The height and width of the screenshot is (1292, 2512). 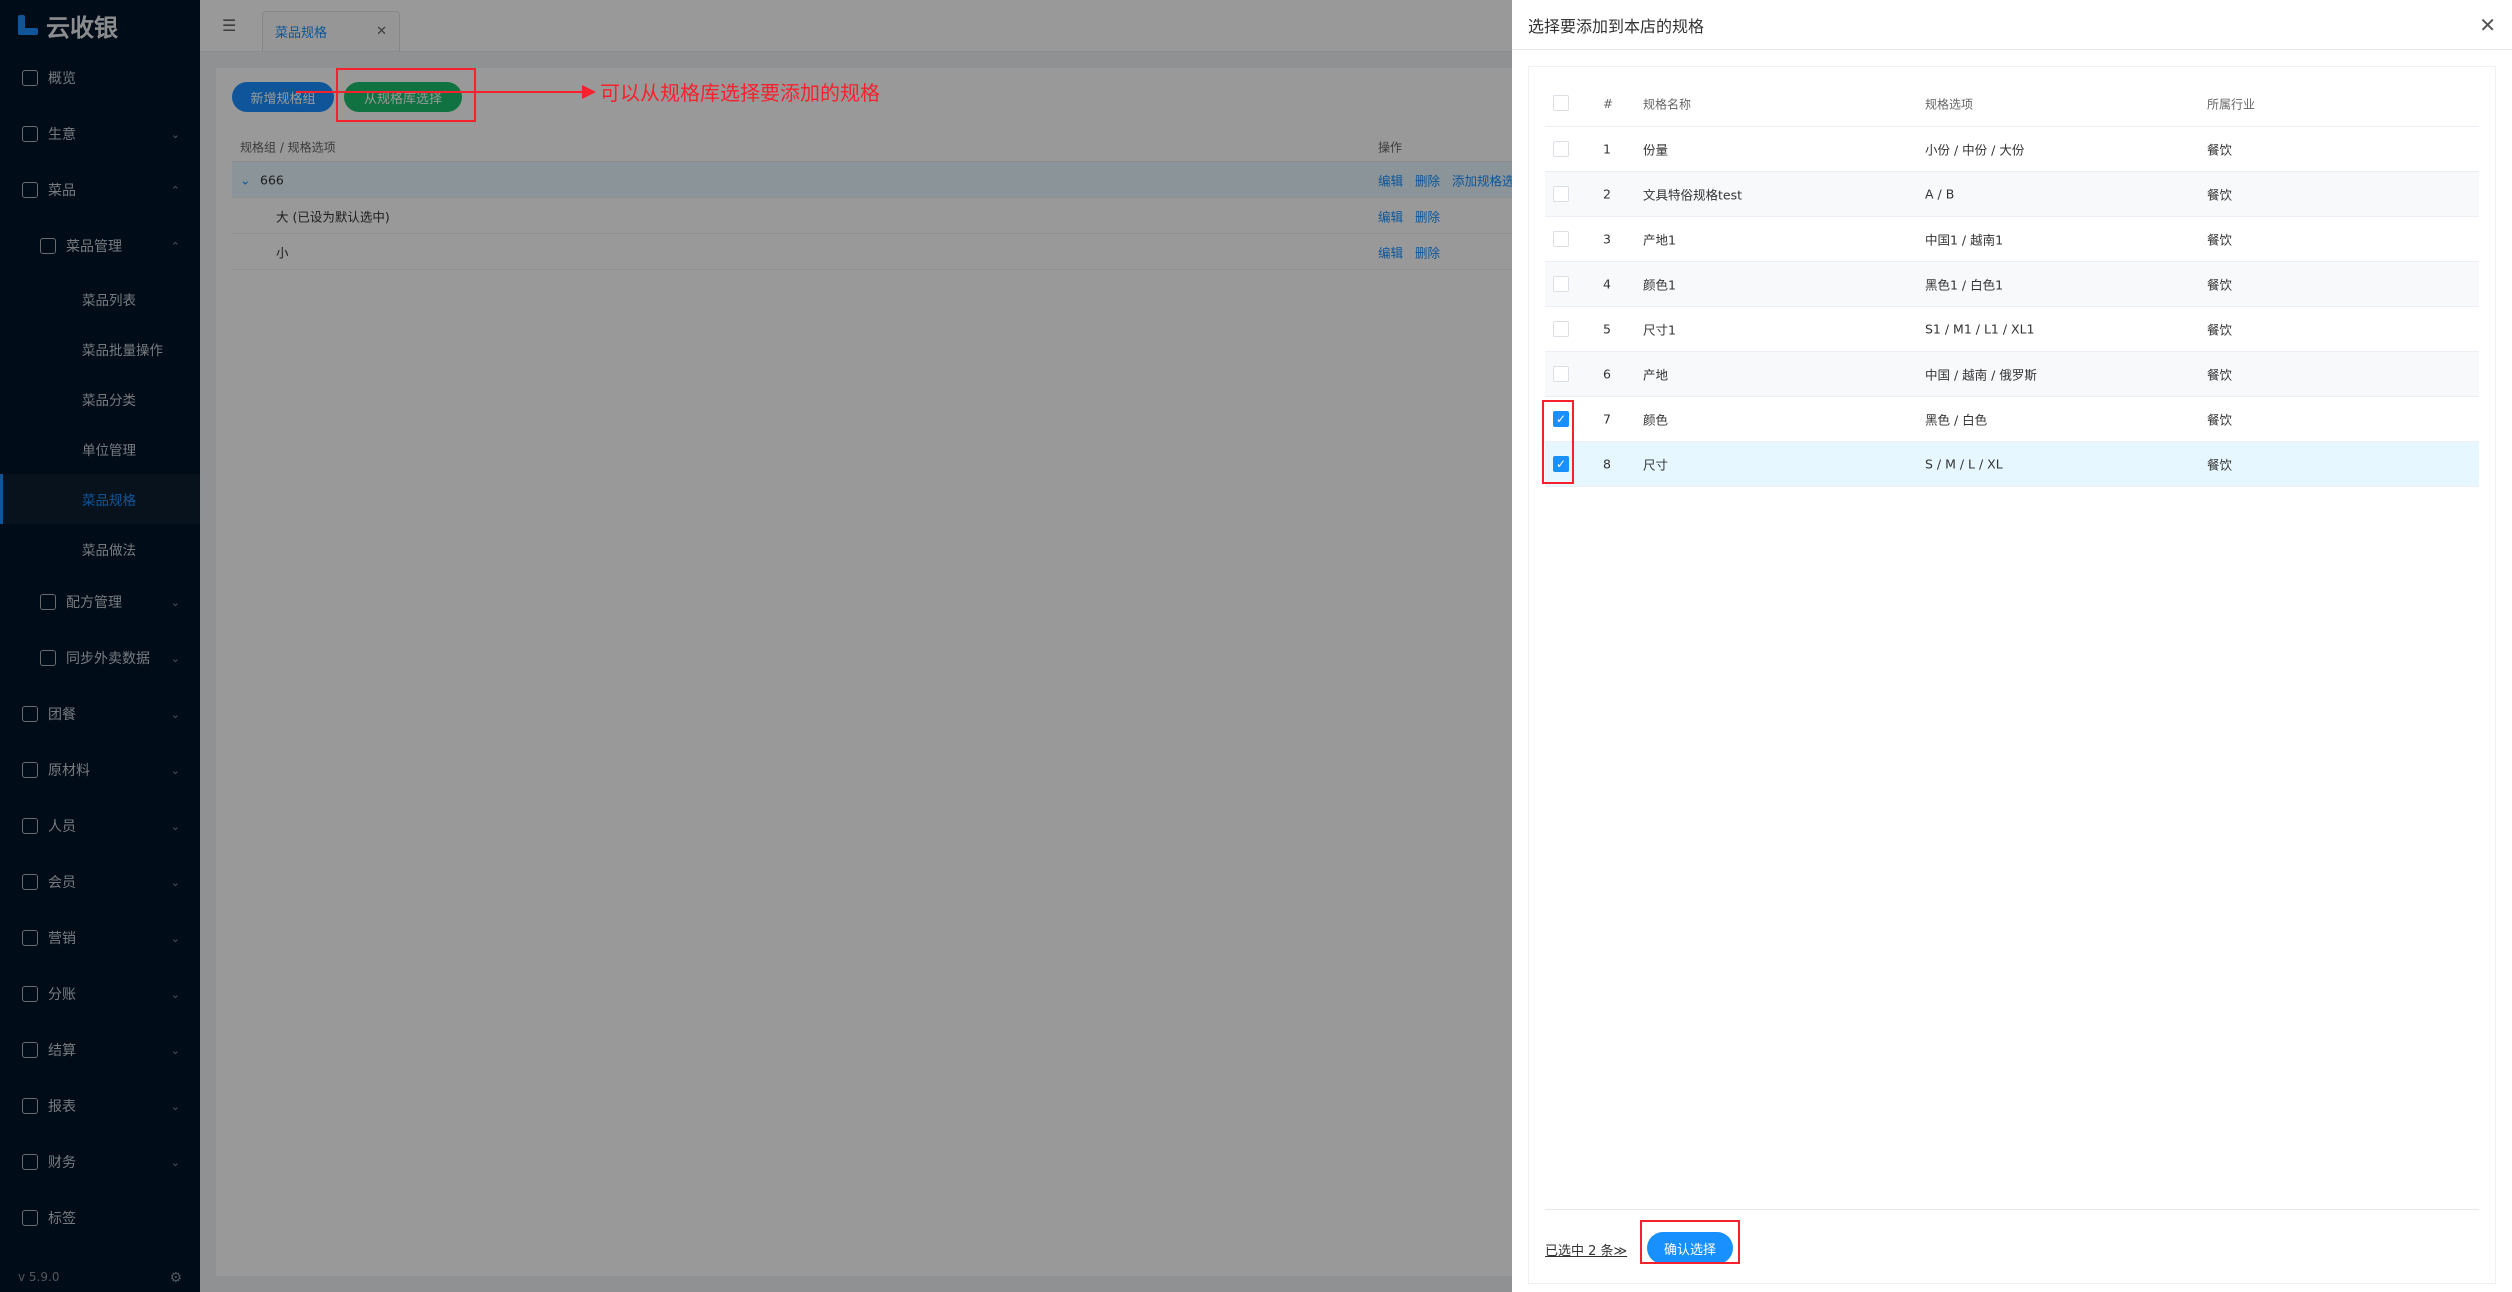 I want to click on spec-name: 产地, so click(x=1656, y=375).